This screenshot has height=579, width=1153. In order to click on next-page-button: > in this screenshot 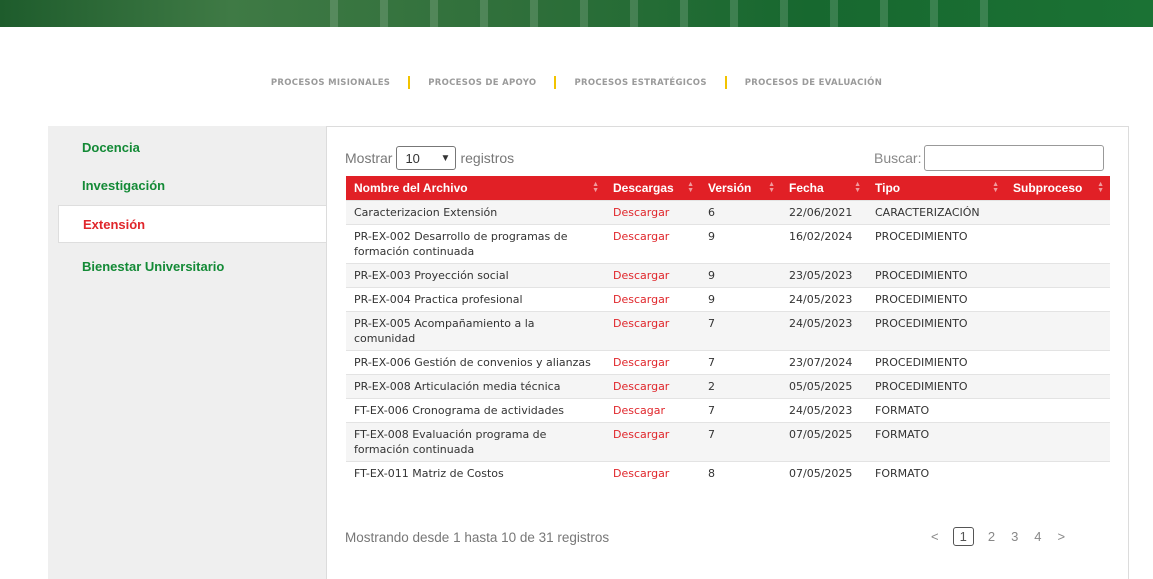, I will do `click(1062, 536)`.